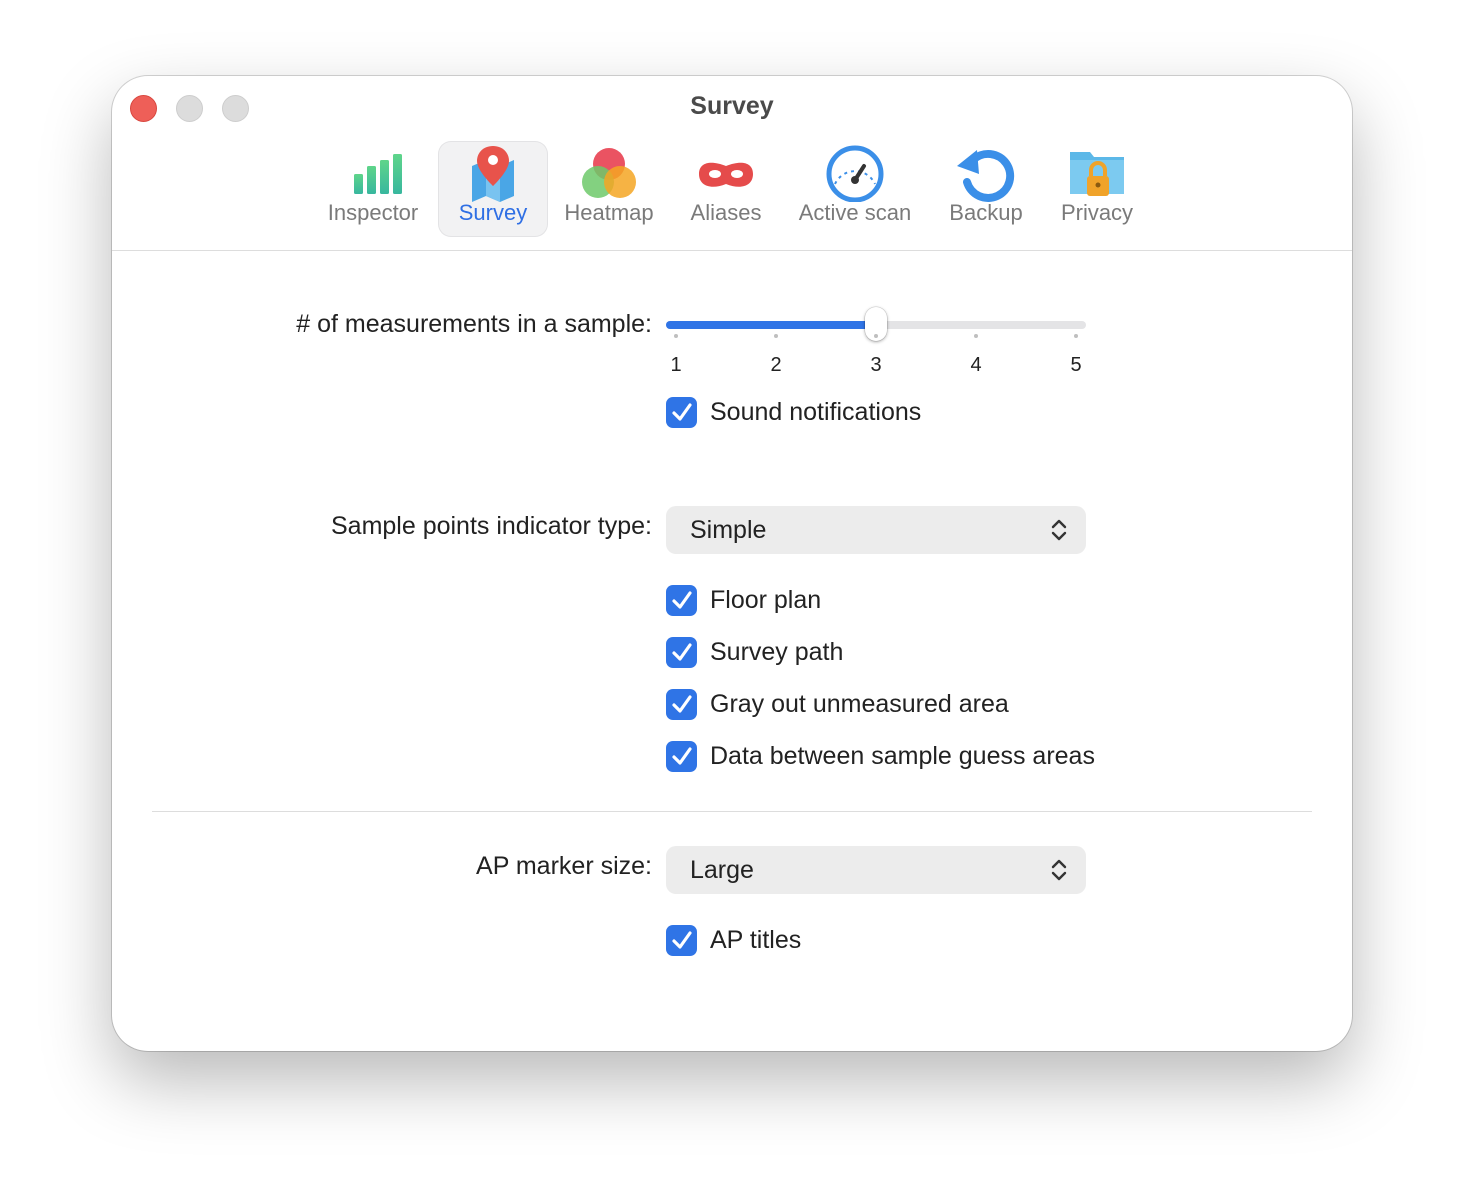  I want to click on measurements-slider, so click(876, 324).